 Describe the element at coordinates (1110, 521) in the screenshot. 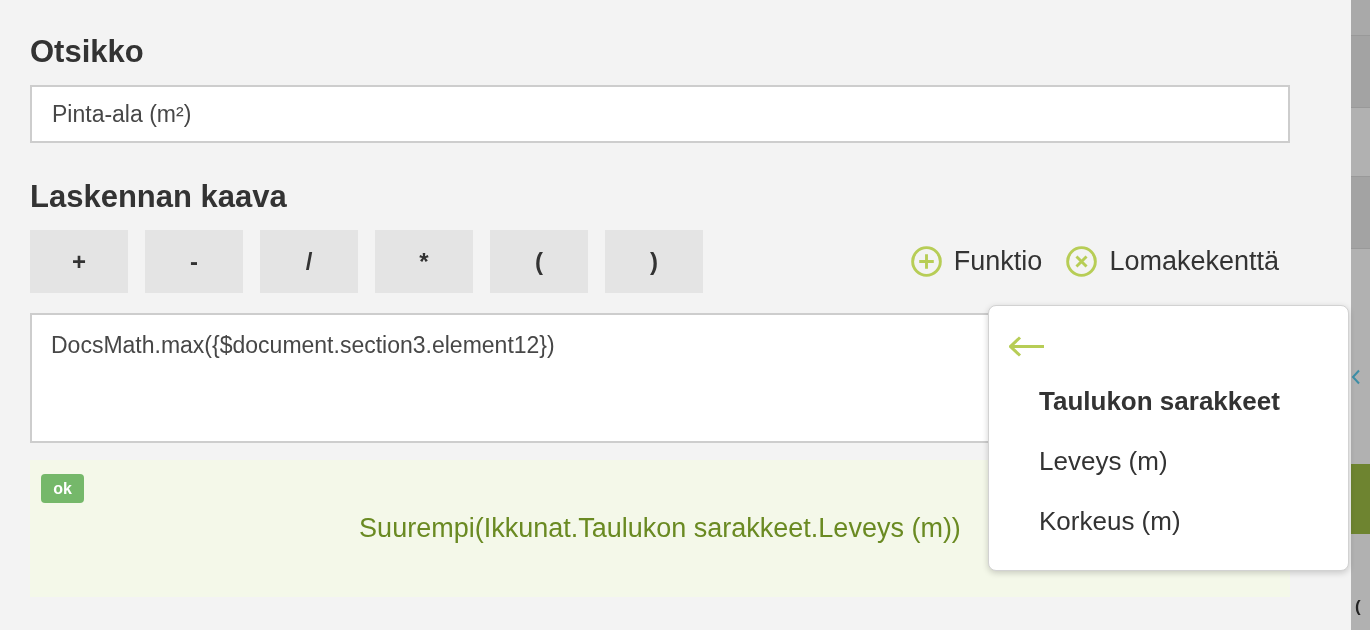

I see `menu-item: Korkeus (m)` at that location.